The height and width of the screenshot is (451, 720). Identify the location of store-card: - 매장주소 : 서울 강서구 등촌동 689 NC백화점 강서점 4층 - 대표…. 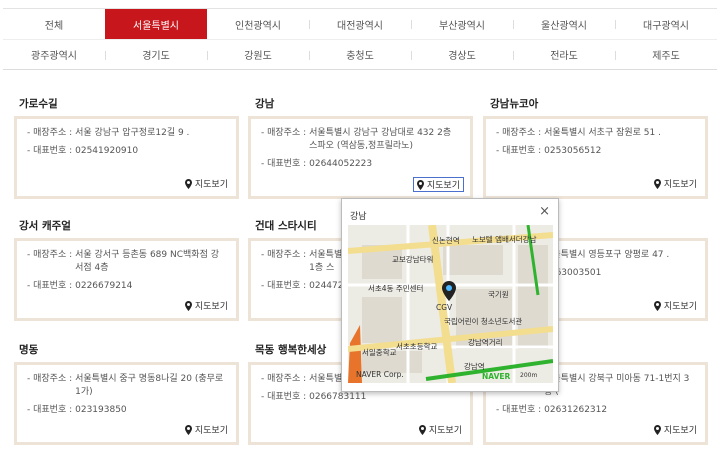
(126, 279).